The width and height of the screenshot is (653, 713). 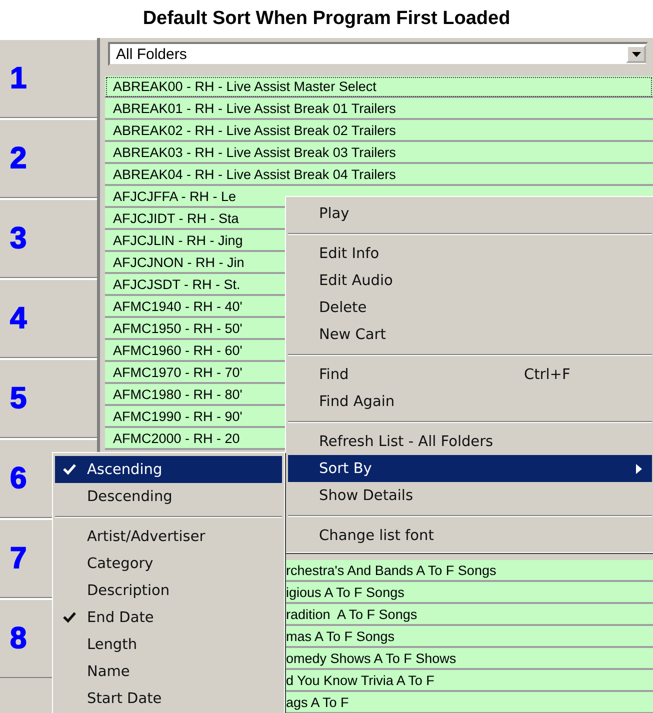 What do you see at coordinates (379, 131) in the screenshot?
I see `list-row: ABREAK02 - RH - Live Assist Break 02 Trailers` at bounding box center [379, 131].